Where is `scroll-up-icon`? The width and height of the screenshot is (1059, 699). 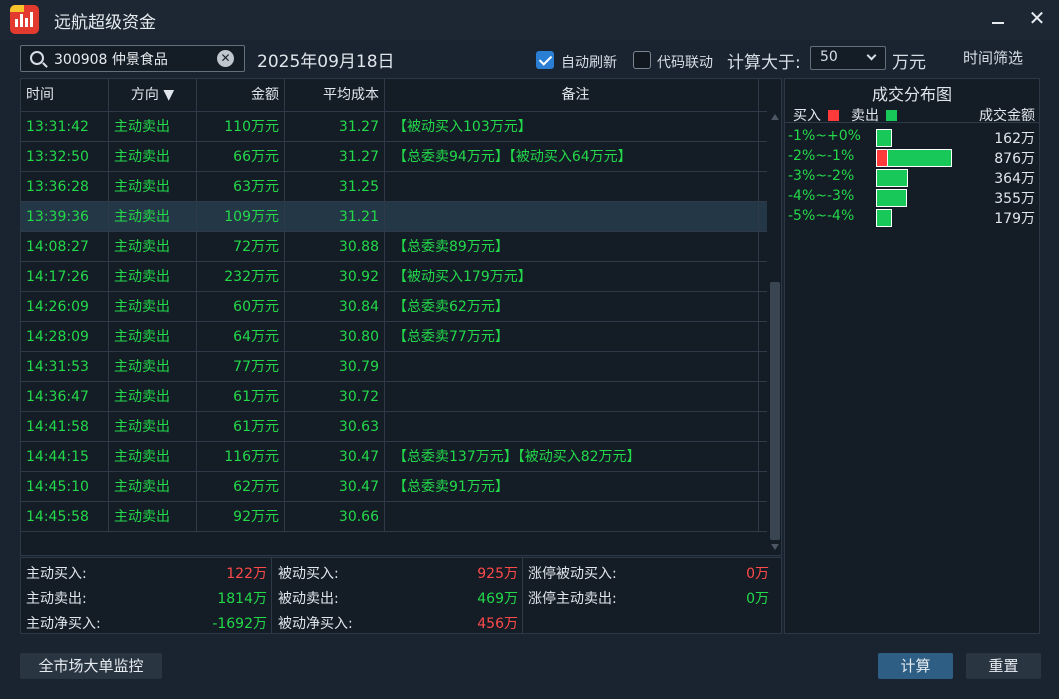
scroll-up-icon is located at coordinates (775, 117).